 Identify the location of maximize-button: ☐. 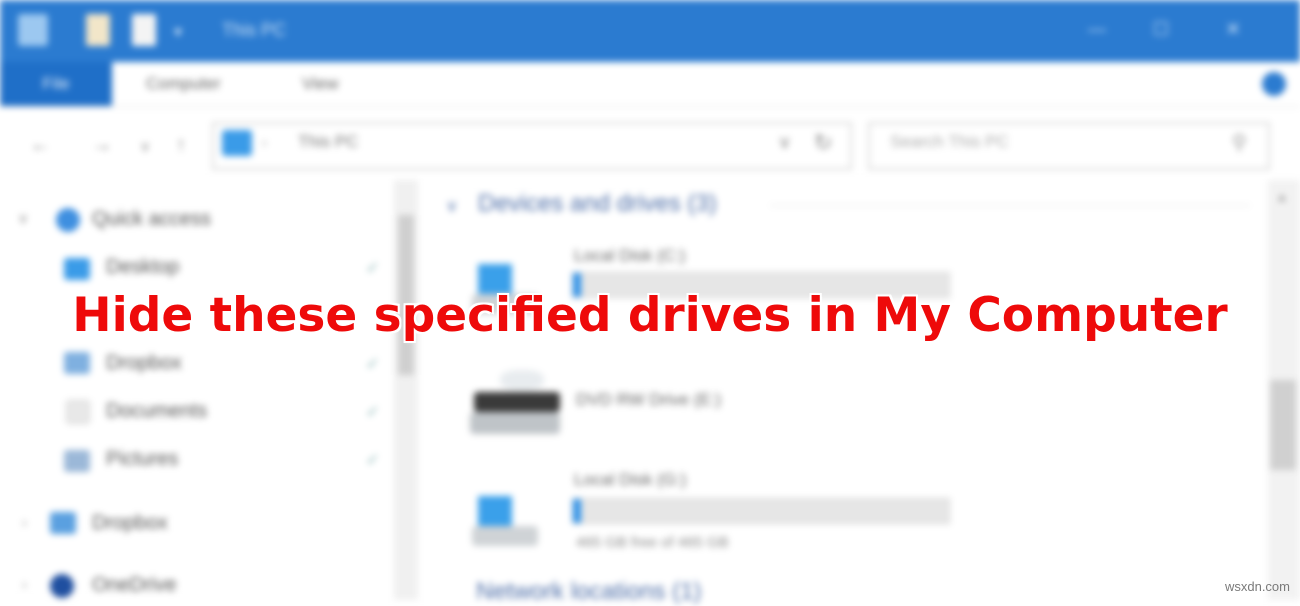
(1161, 29).